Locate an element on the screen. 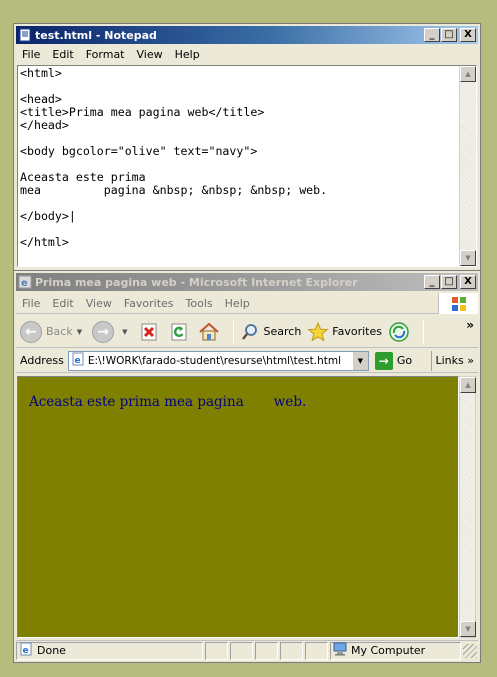  links-button: Links » is located at coordinates (452, 360).